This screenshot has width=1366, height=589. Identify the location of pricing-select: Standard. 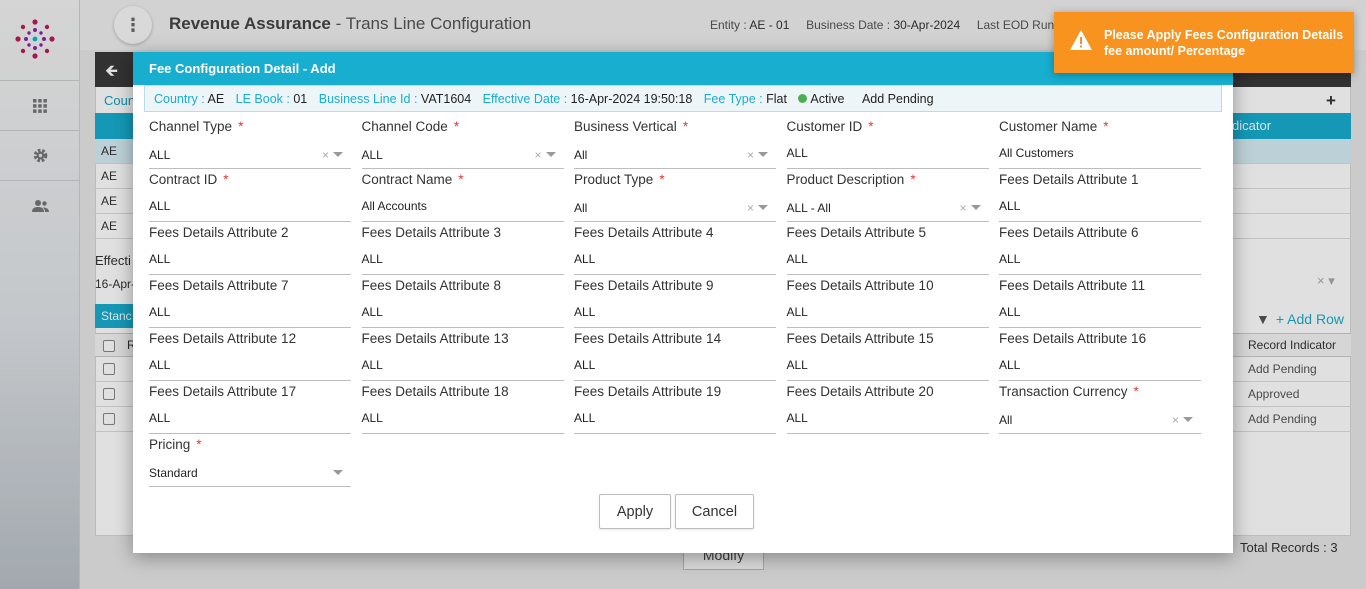
(250, 475).